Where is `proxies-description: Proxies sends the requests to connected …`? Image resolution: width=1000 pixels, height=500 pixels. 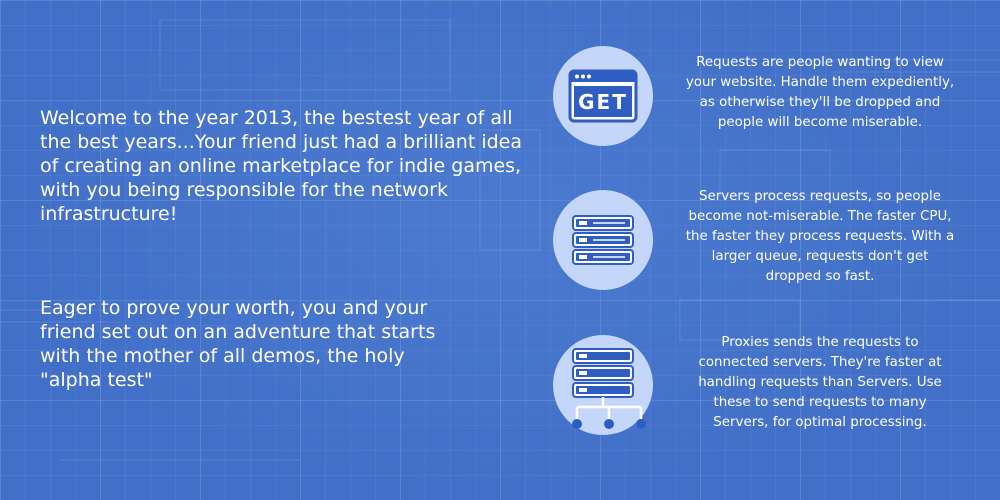
proxies-description: Proxies sends the requests to connected … is located at coordinates (820, 382).